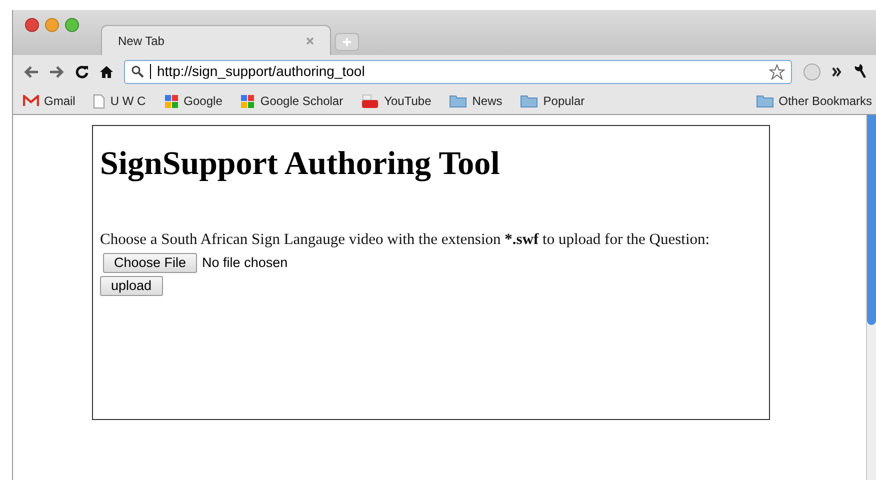 The height and width of the screenshot is (480, 876). What do you see at coordinates (150, 263) in the screenshot?
I see `choose-file-button: Choose File` at bounding box center [150, 263].